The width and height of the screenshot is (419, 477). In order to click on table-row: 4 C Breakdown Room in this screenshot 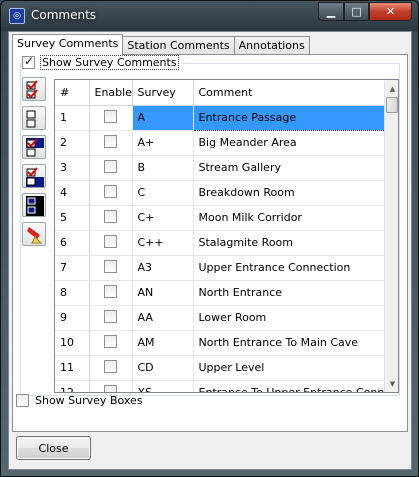, I will do `click(220, 193)`.